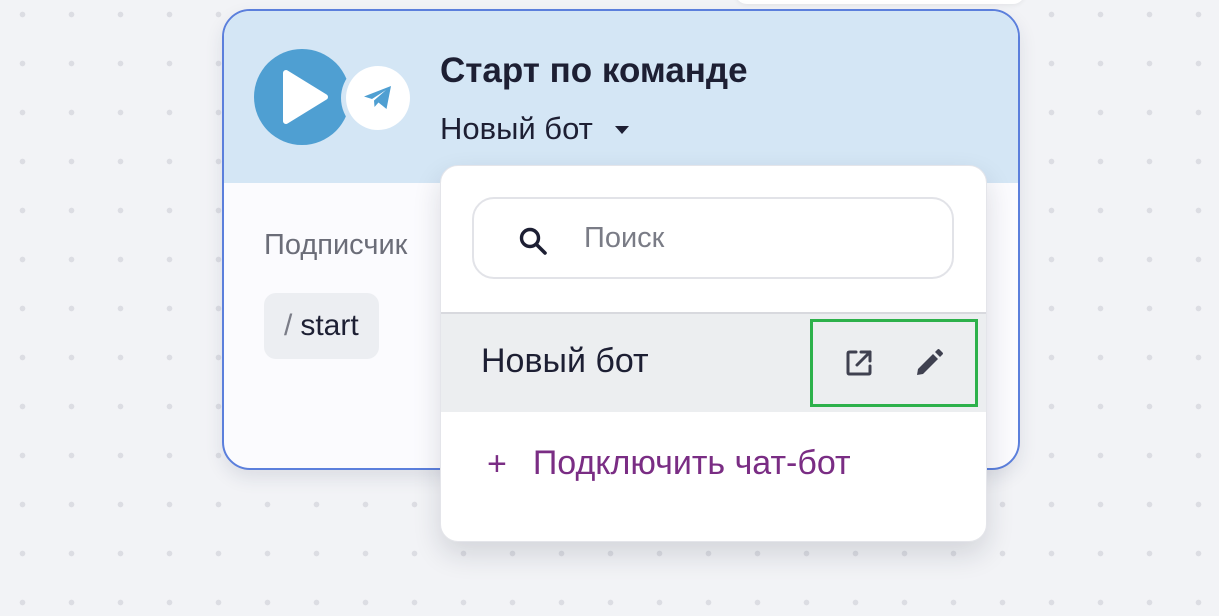 The image size is (1219, 616). I want to click on command-prefix: /, so click(288, 325).